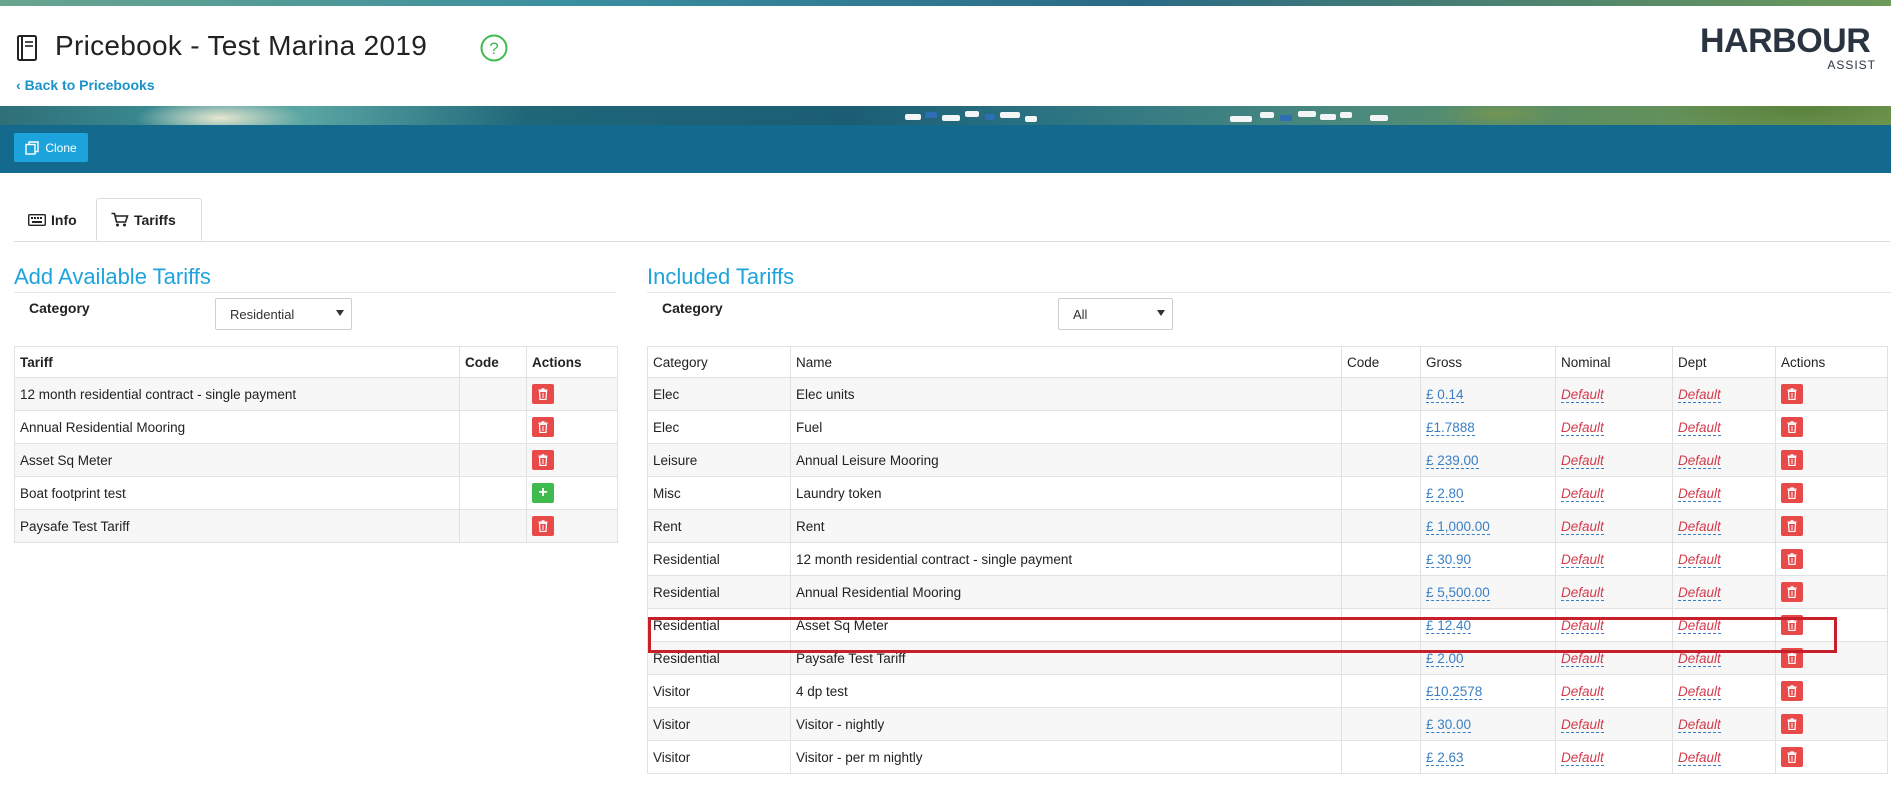 The width and height of the screenshot is (1891, 797). I want to click on gross-cell: £ 30.00, so click(1488, 724).